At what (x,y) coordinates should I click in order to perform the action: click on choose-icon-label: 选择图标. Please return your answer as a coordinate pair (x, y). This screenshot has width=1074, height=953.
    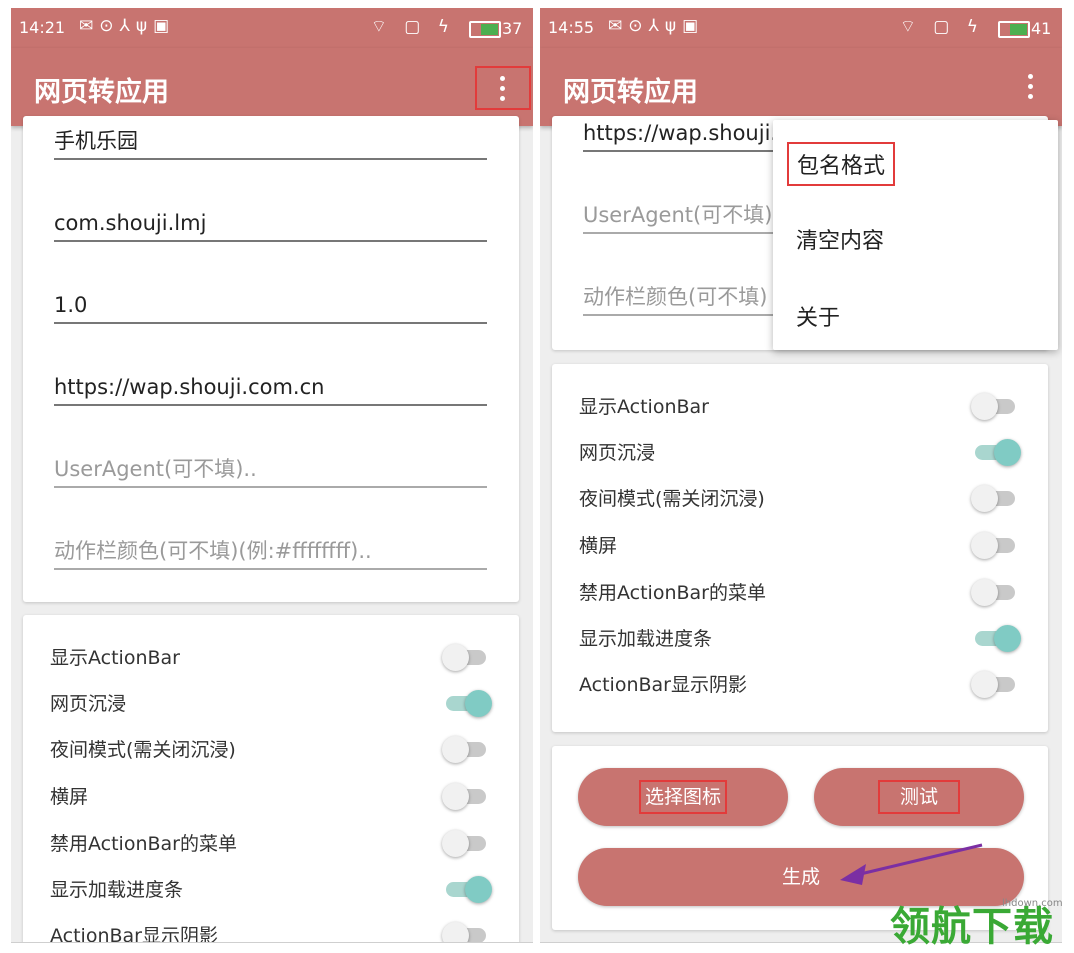
    Looking at the image, I should click on (682, 797).